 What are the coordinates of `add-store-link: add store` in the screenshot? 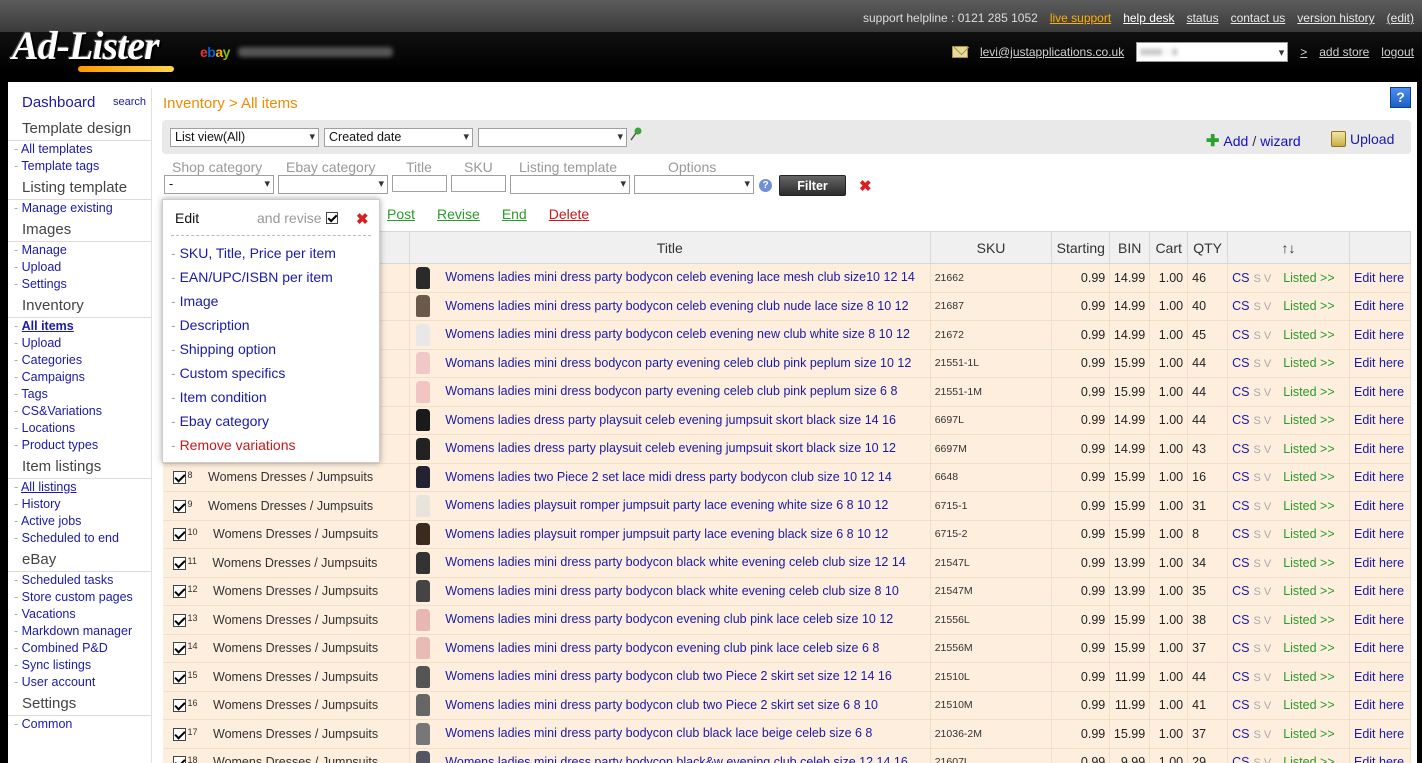 It's located at (1344, 52).